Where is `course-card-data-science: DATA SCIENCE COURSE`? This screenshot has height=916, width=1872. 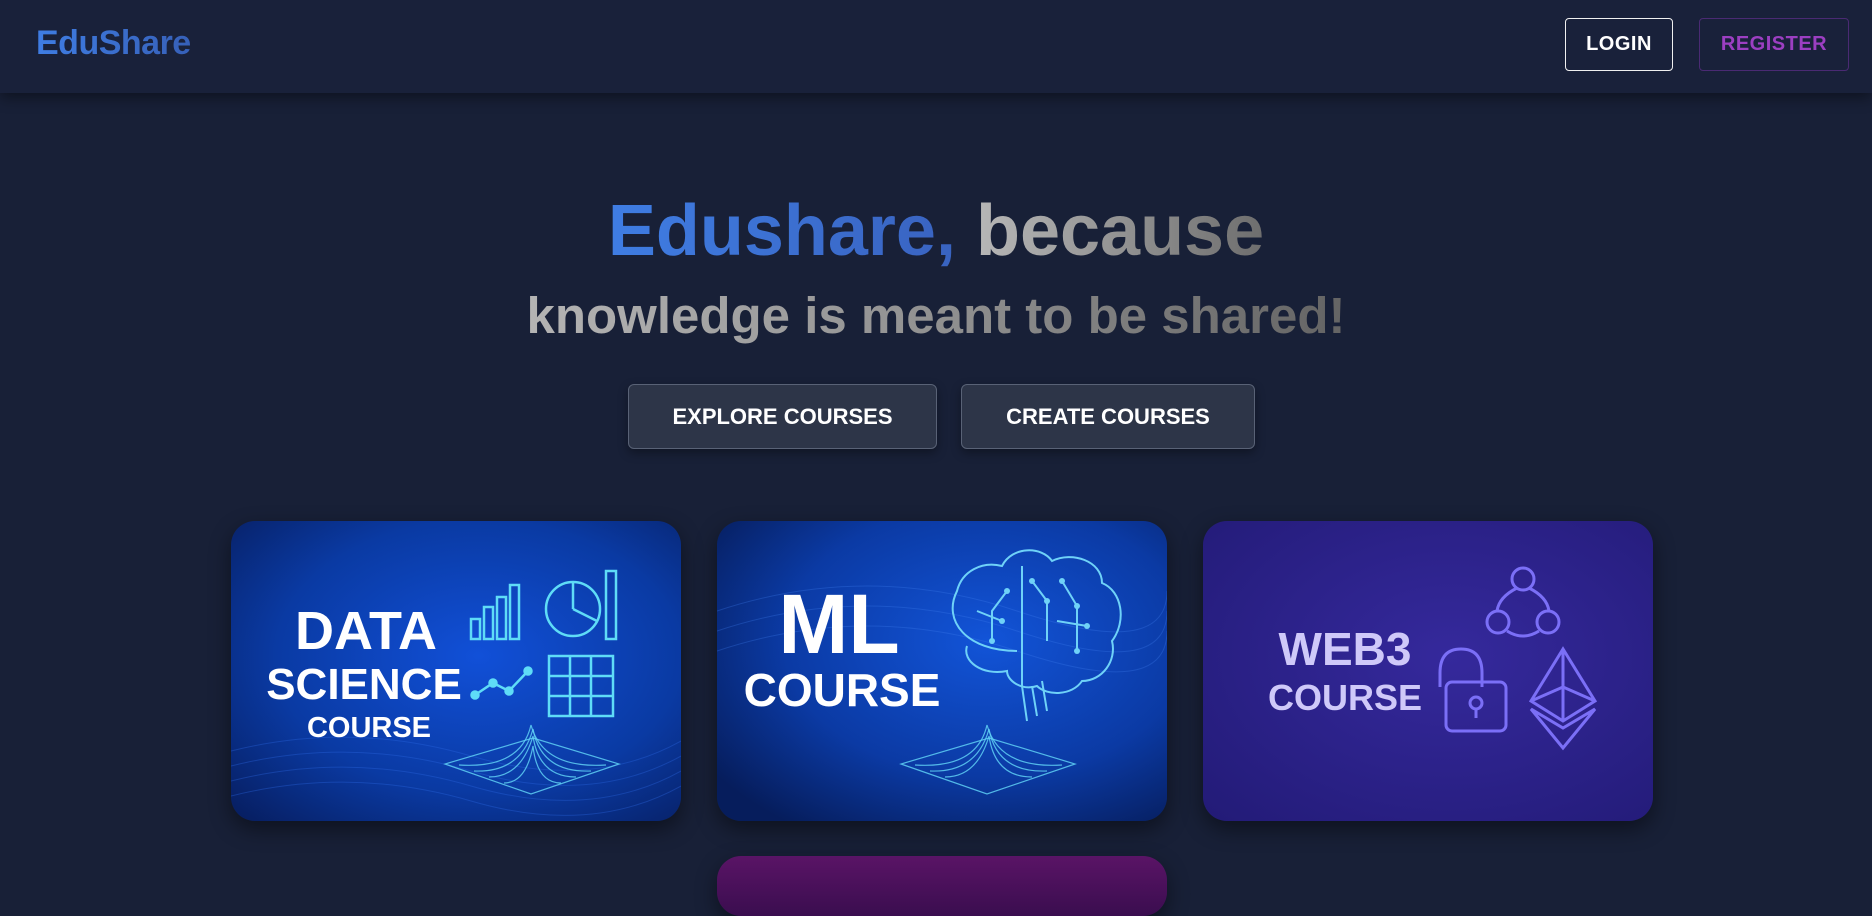
course-card-data-science: DATA SCIENCE COURSE is located at coordinates (456, 671).